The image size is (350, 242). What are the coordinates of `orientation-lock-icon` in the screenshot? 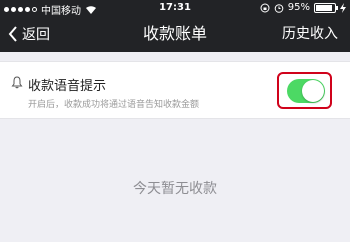 It's located at (265, 7).